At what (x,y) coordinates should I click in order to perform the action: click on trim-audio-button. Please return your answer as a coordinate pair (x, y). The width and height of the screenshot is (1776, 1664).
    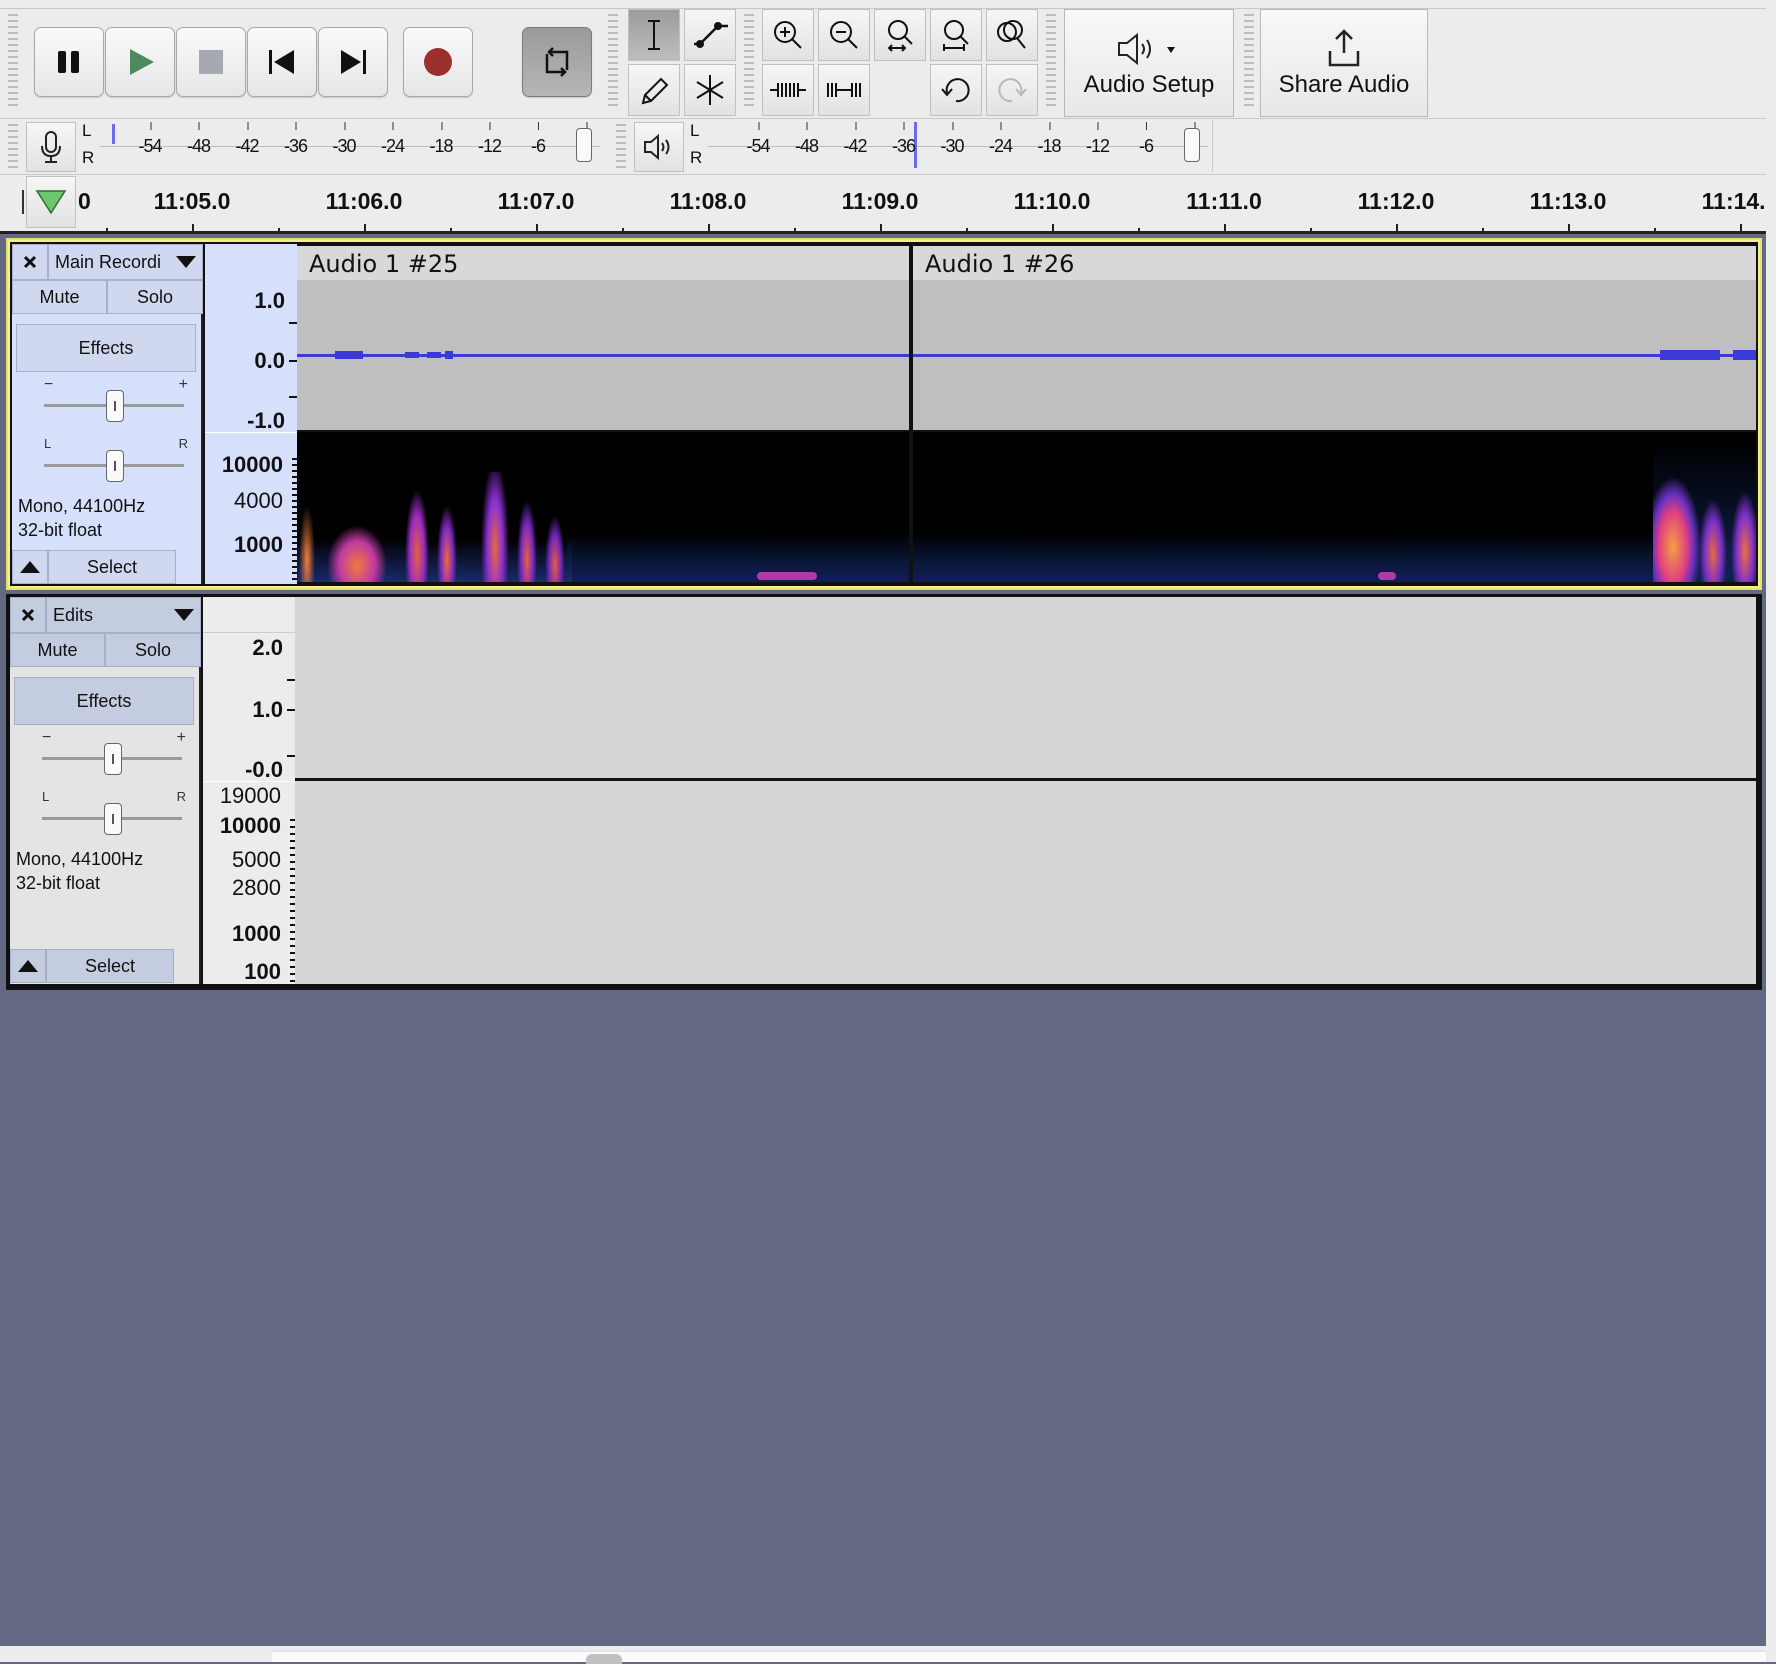
    Looking at the image, I should click on (788, 90).